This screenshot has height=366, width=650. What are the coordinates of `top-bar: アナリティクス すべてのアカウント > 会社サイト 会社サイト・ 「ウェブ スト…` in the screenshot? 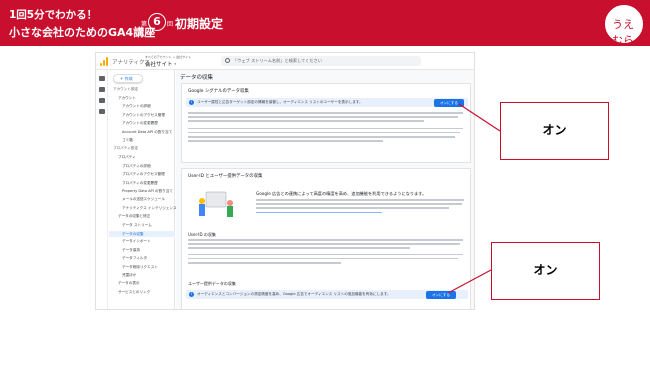 It's located at (285, 61).